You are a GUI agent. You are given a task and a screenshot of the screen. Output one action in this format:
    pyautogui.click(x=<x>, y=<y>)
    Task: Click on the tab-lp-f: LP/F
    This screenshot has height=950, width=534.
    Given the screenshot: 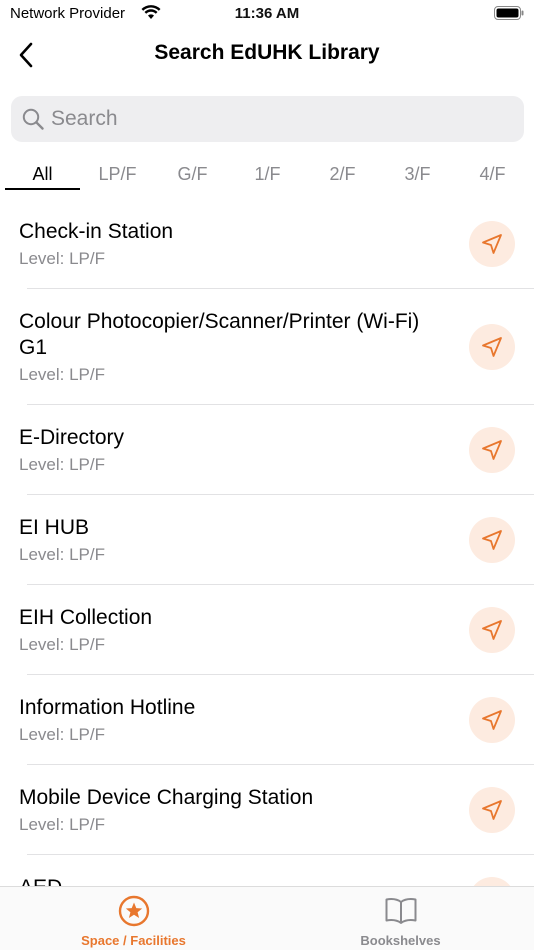 What is the action you would take?
    pyautogui.click(x=117, y=174)
    